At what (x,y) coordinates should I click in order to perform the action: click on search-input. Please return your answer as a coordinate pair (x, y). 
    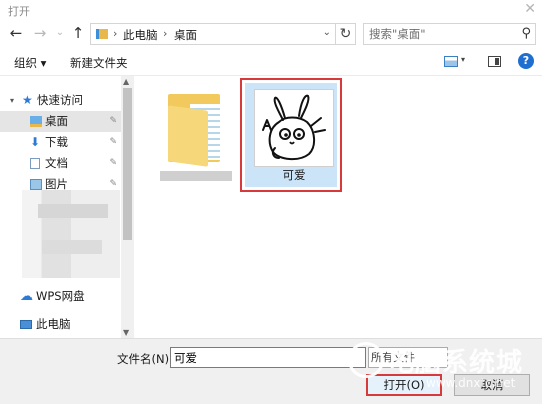
    Looking at the image, I should click on (439, 34).